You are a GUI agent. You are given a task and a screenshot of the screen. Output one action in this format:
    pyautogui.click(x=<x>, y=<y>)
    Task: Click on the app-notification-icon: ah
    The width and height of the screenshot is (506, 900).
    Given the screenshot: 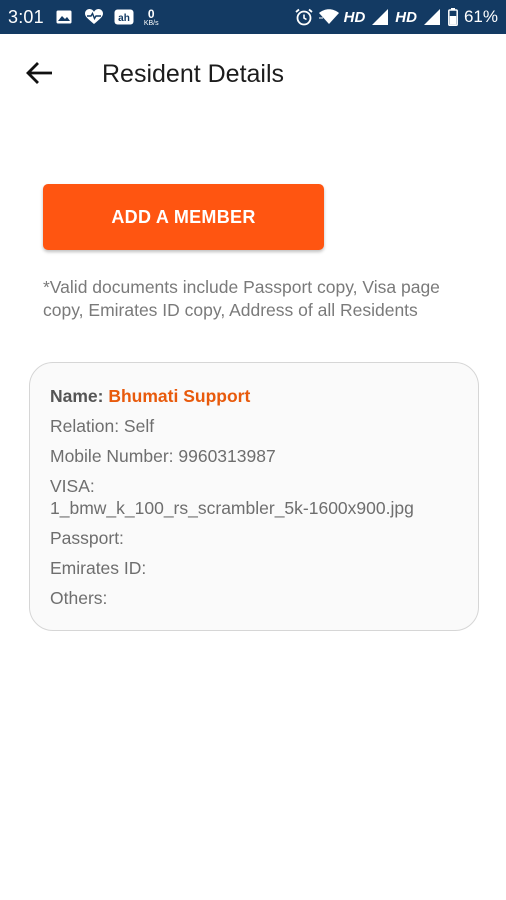 What is the action you would take?
    pyautogui.click(x=124, y=17)
    